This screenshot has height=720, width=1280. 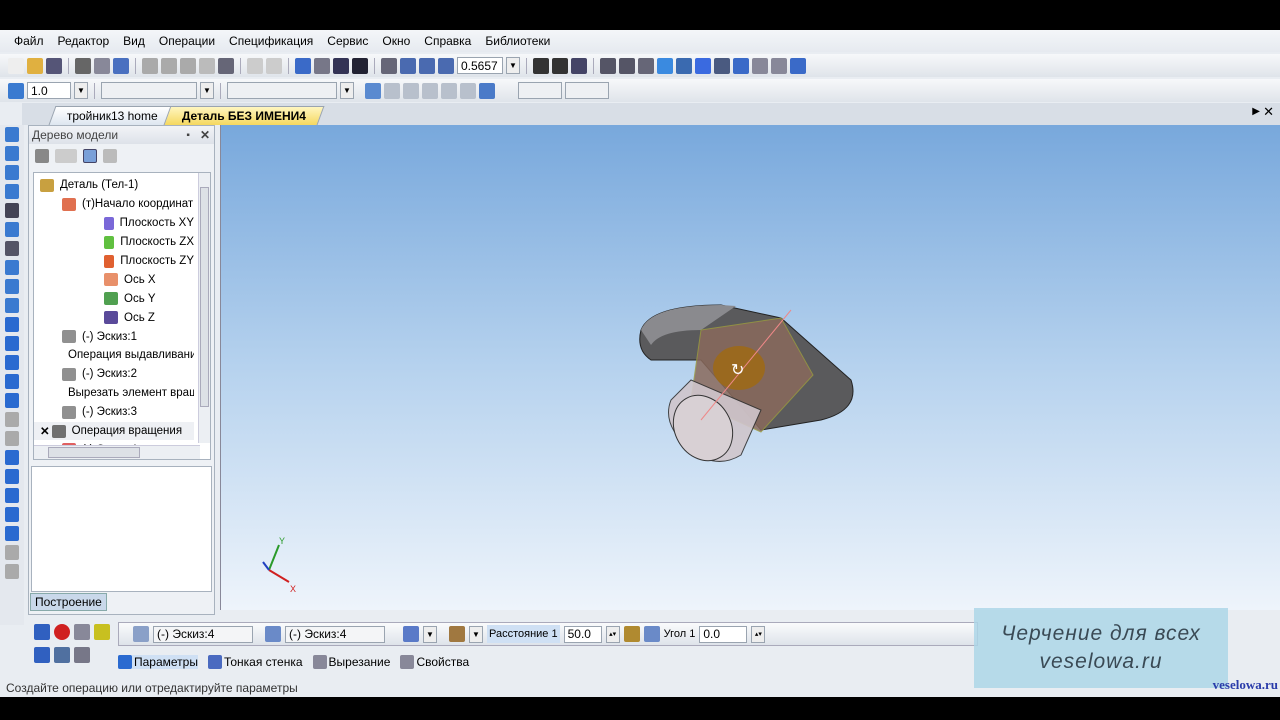 I want to click on properties-icon, so click(x=207, y=65).